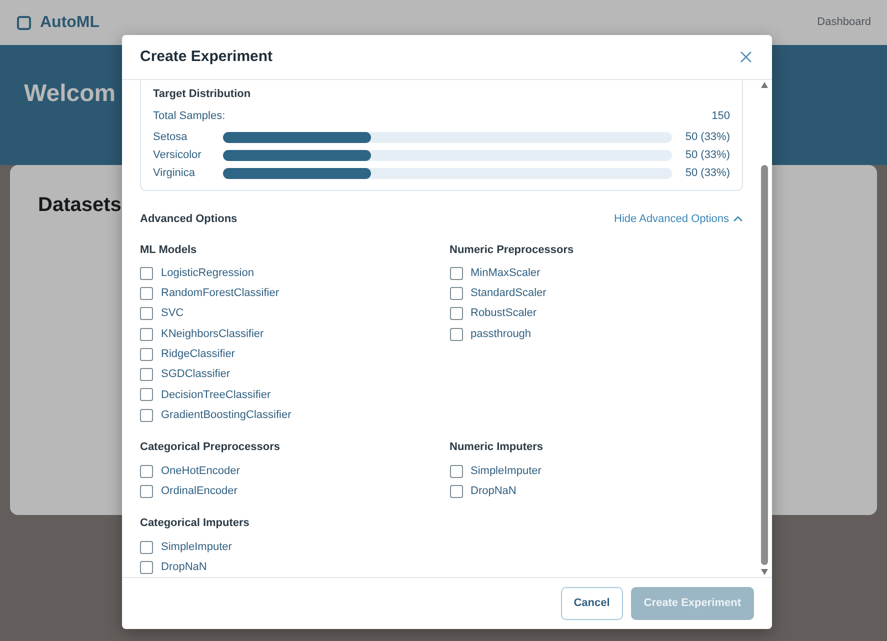  Describe the element at coordinates (287, 395) in the screenshot. I see `checkbox-option: DecisionTreeClassifier` at that location.